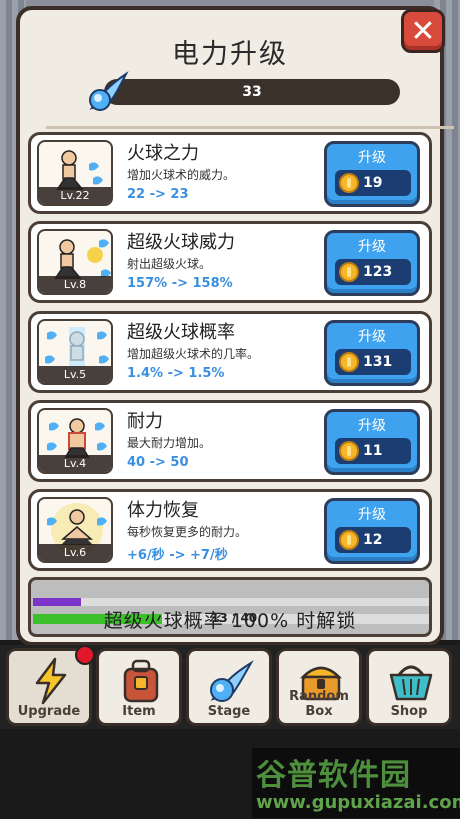 The width and height of the screenshot is (460, 819). I want to click on skill-name: 超级火球威力, so click(181, 242).